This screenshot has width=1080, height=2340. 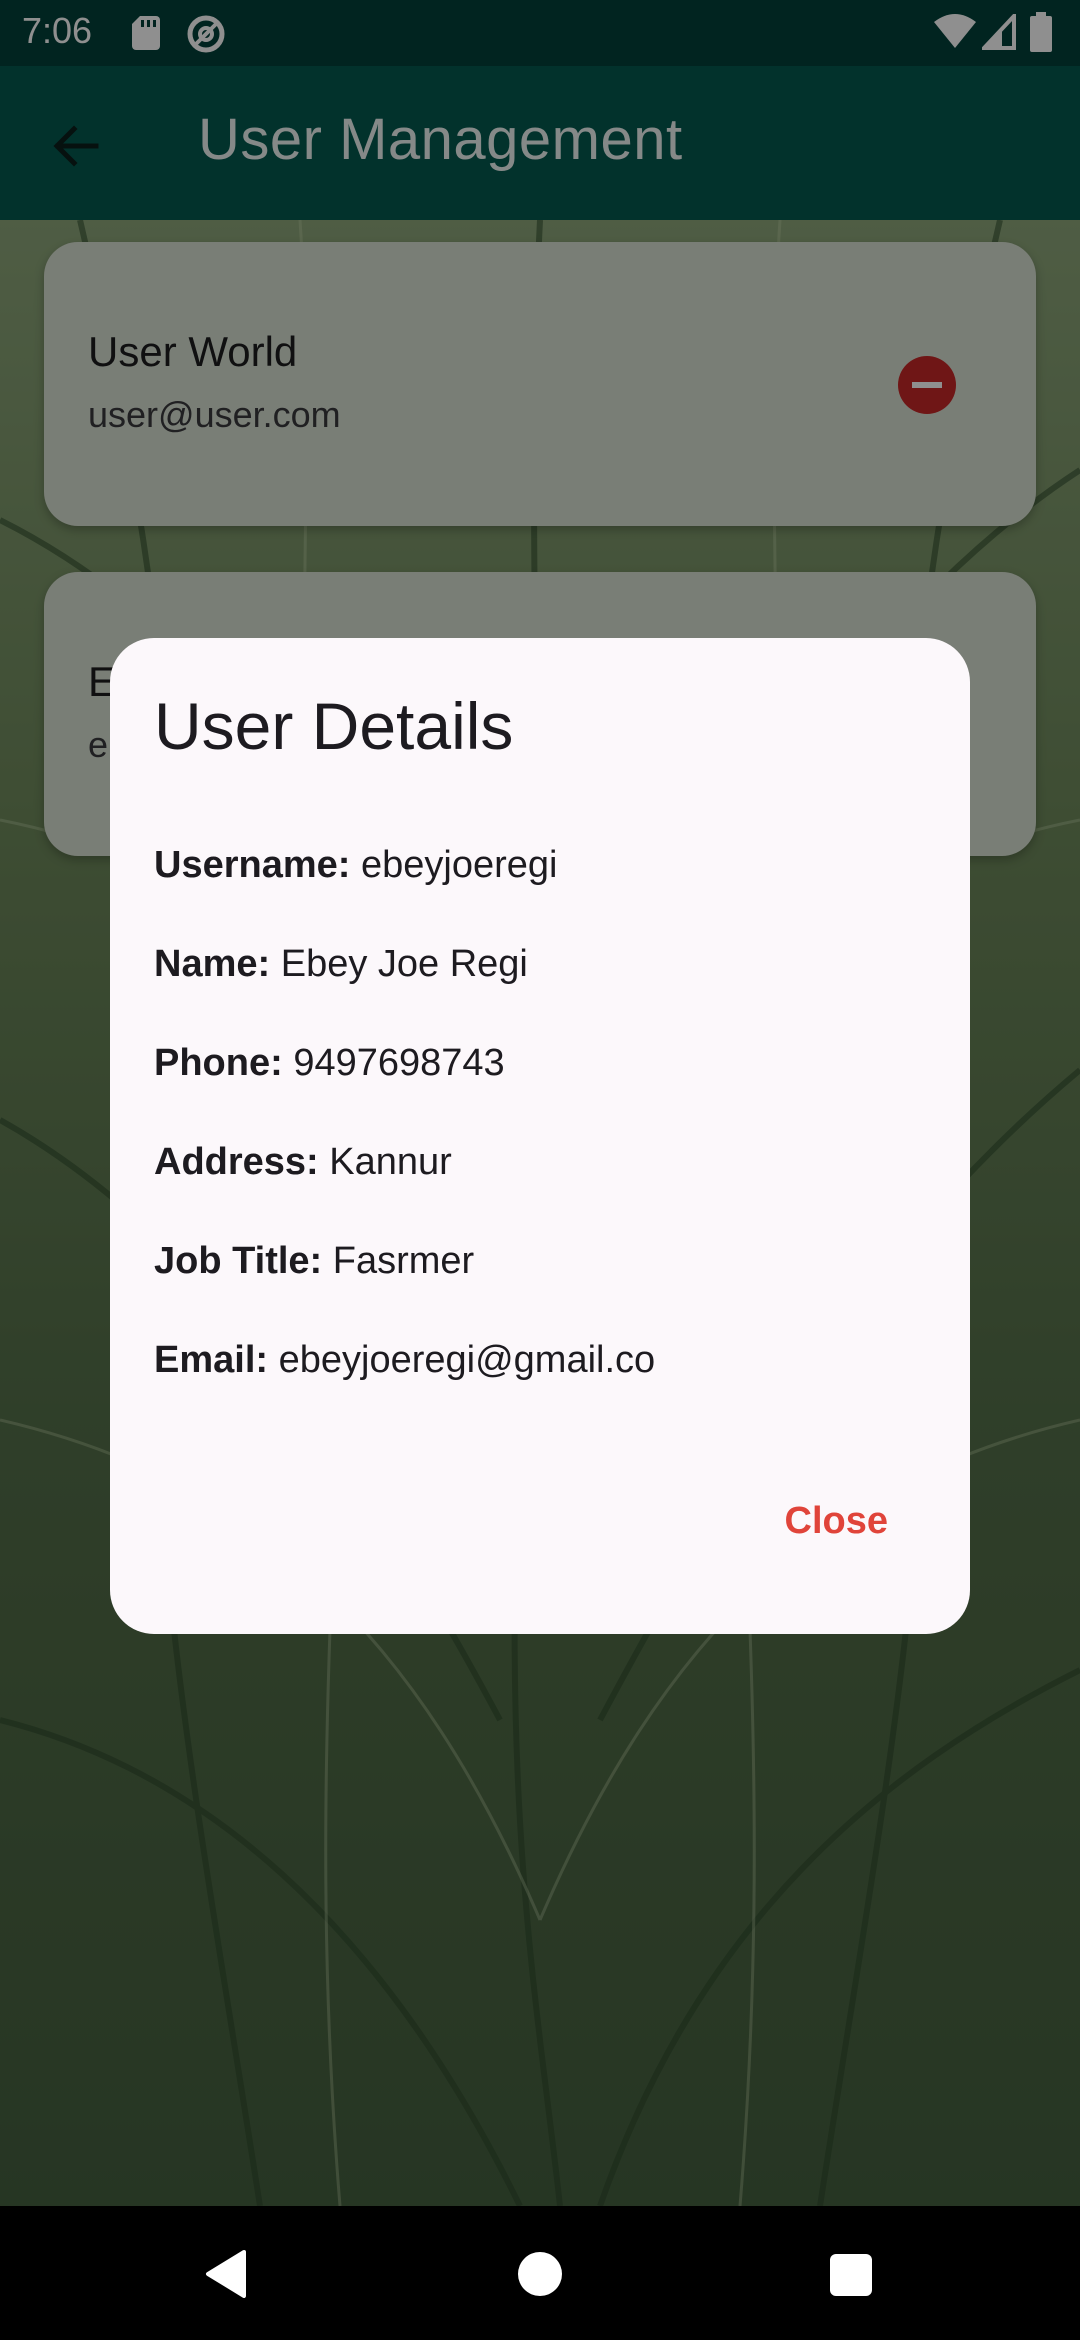 I want to click on navigation-bar, so click(x=540, y=2273).